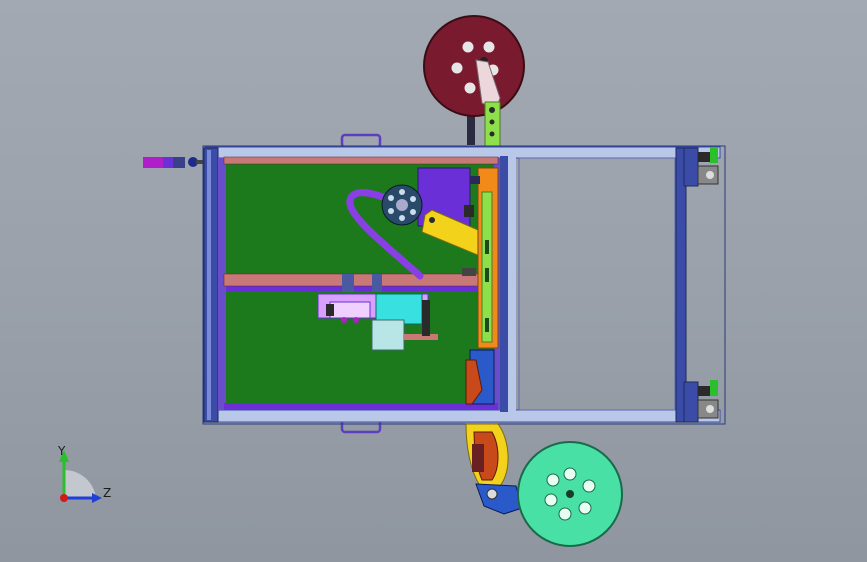  Describe the element at coordinates (174, 162) in the screenshot. I see `cable-connector` at that location.